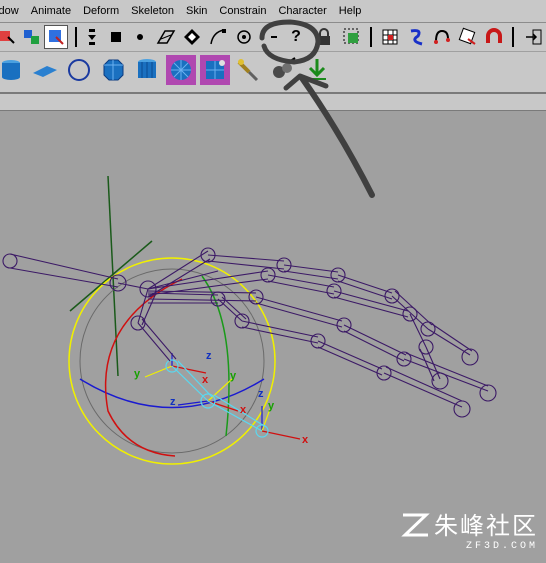  Describe the element at coordinates (32, 37) in the screenshot. I see `select-by-object-icon` at that location.